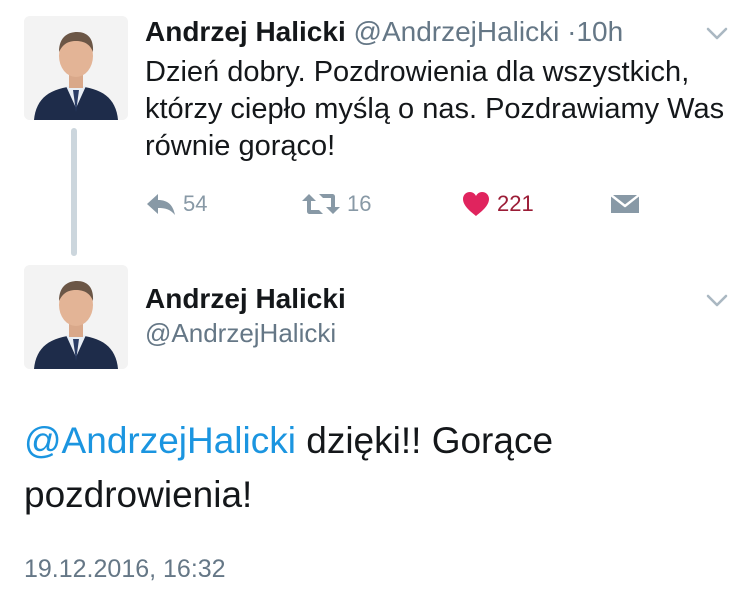 The image size is (750, 612). I want to click on retweet-button: 16, so click(336, 204).